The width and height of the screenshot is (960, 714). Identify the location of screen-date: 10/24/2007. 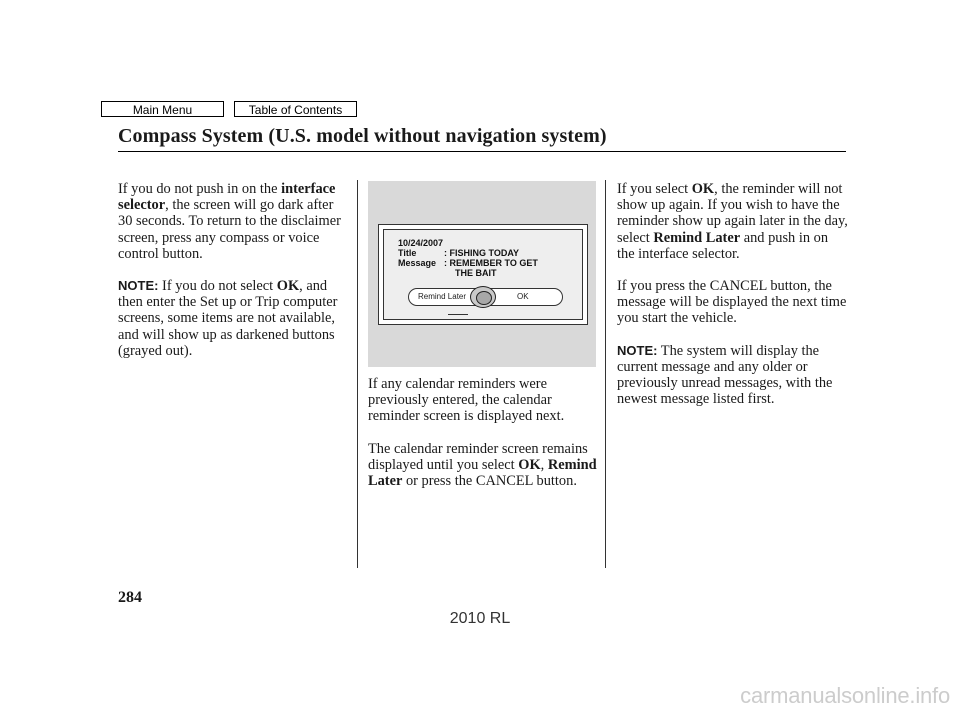
(421, 243).